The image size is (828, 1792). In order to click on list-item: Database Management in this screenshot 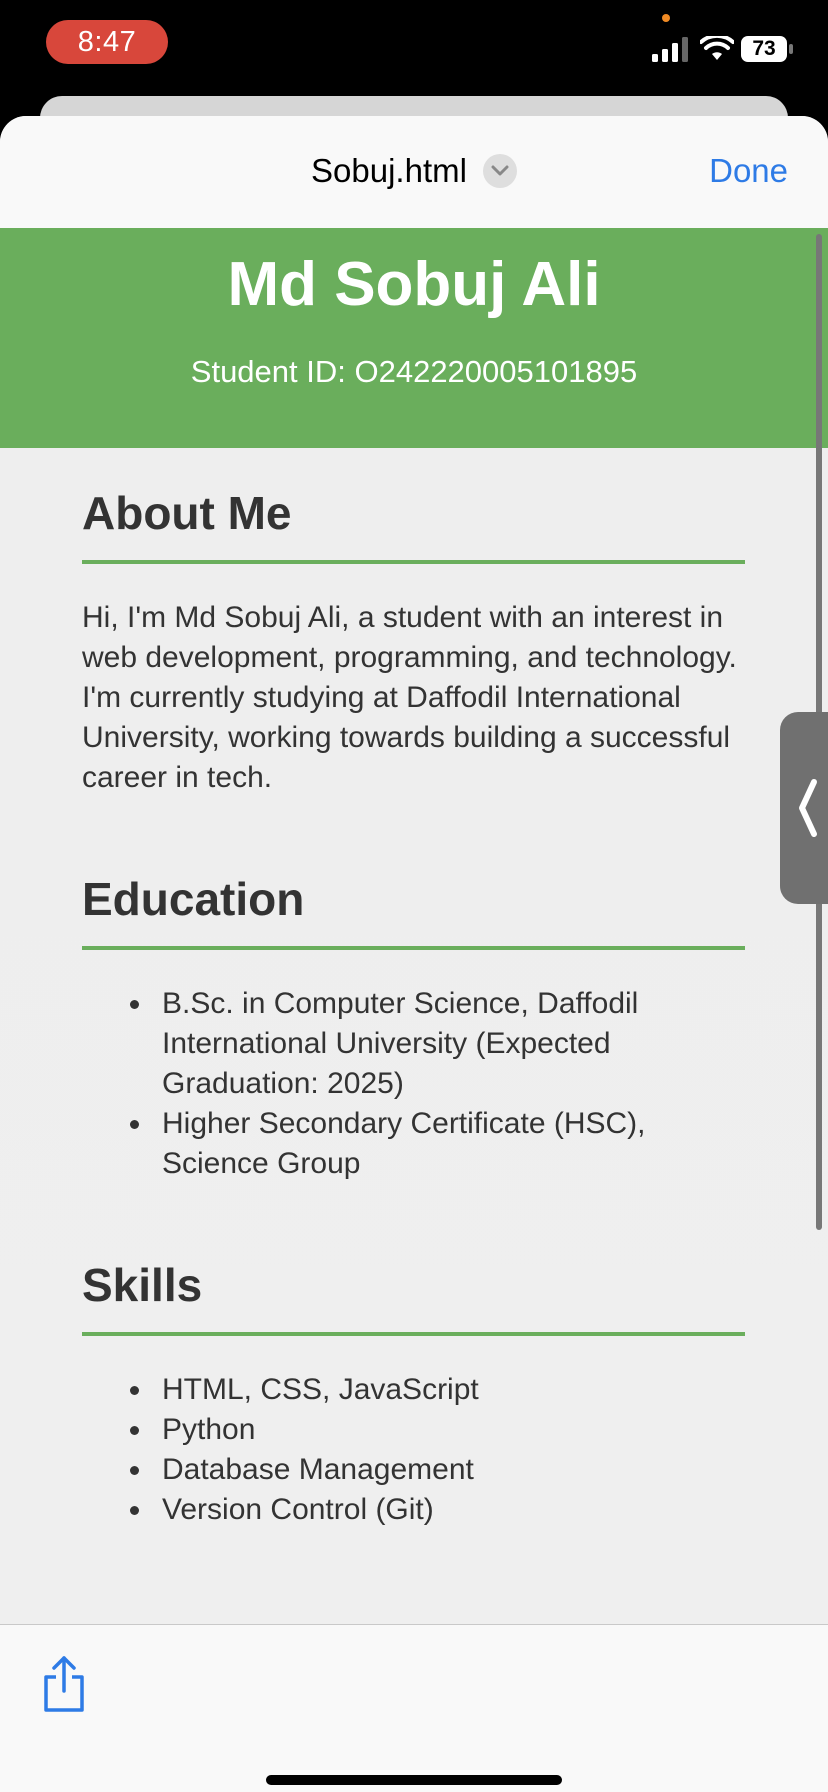, I will do `click(413, 1470)`.